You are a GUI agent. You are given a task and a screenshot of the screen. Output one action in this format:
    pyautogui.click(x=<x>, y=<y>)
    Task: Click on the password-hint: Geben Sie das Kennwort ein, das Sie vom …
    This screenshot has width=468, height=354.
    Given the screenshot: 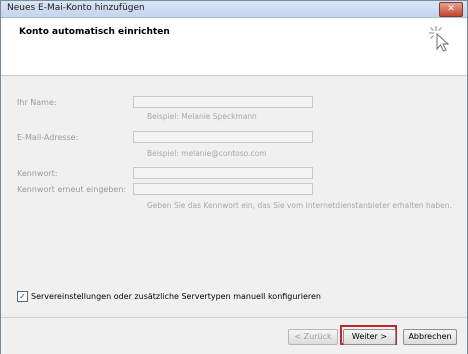 What is the action you would take?
    pyautogui.click(x=299, y=205)
    